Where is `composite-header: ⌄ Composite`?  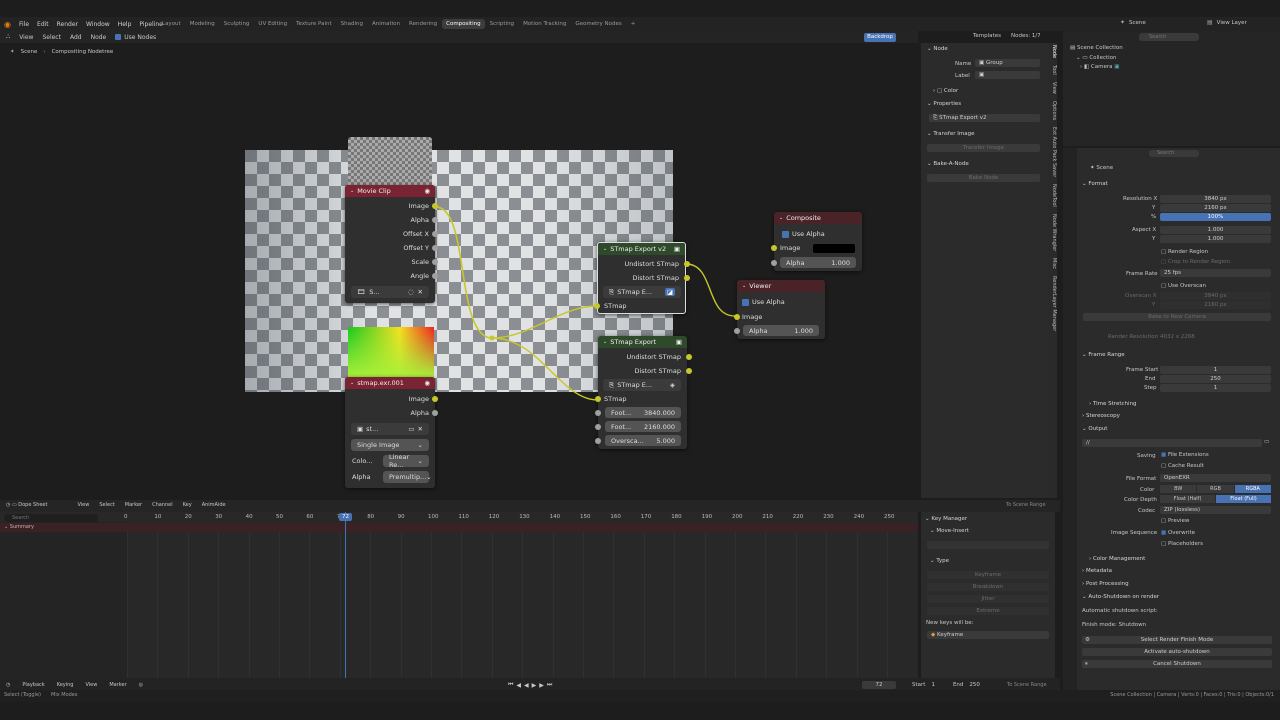
composite-header: ⌄ Composite is located at coordinates (818, 218).